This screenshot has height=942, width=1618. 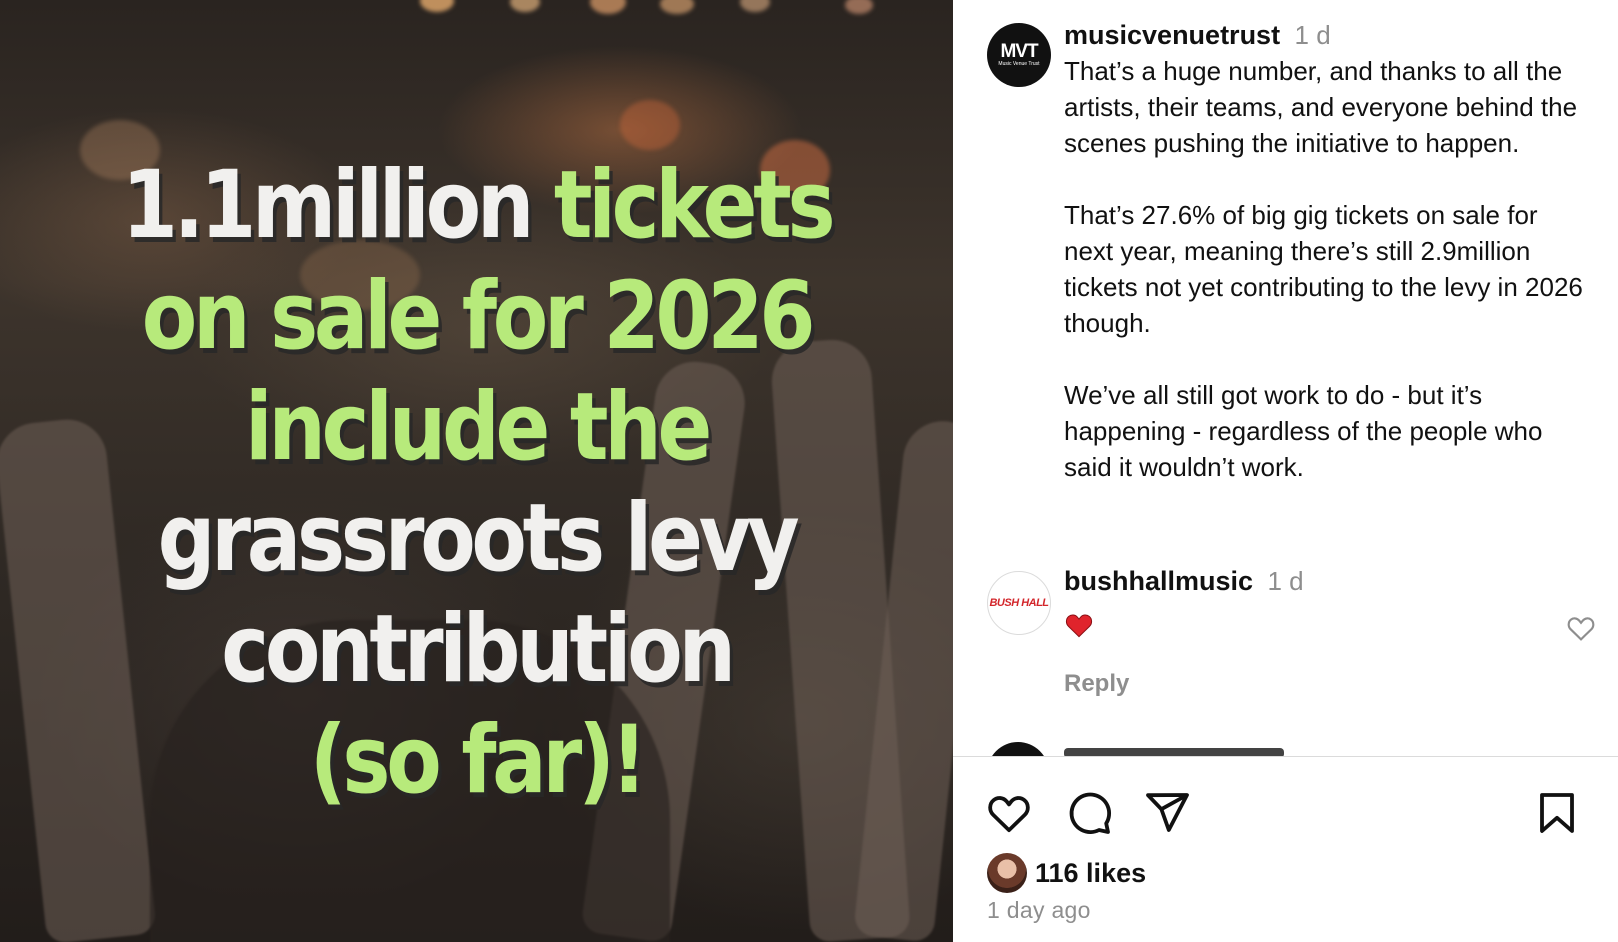 I want to click on post-image-text-segment: grassroots levy, so click(x=478, y=538).